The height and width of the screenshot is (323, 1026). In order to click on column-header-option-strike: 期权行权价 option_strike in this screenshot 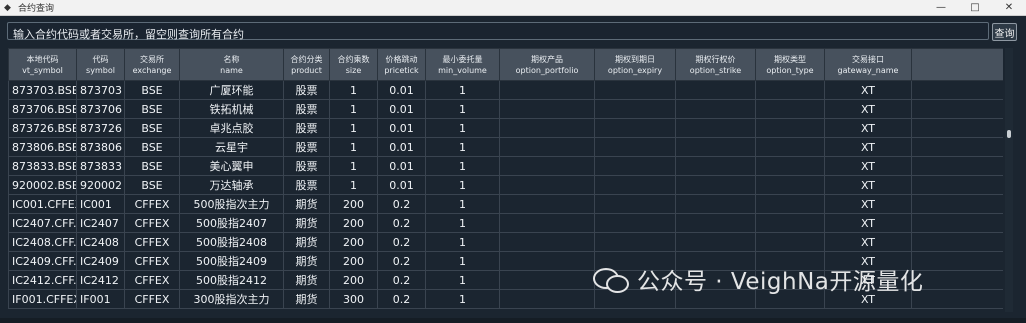, I will do `click(715, 64)`.